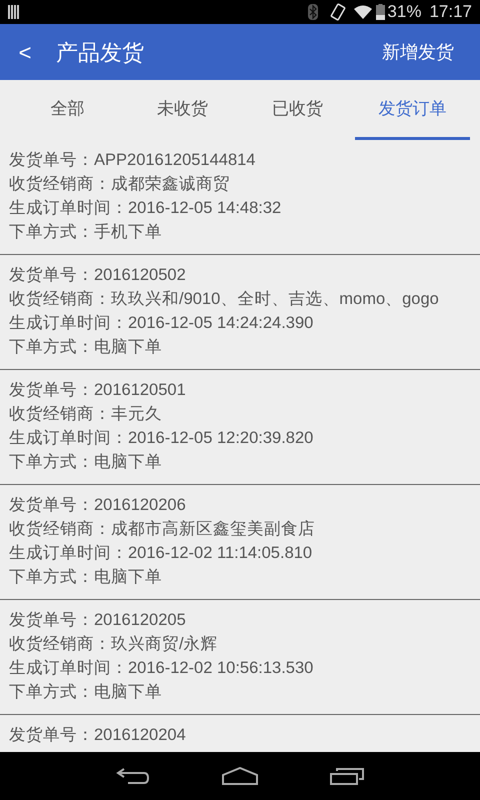 The width and height of the screenshot is (480, 800). I want to click on order-detail-text: 生成订单时间：2016-12-05 12:20:39.820, so click(161, 438).